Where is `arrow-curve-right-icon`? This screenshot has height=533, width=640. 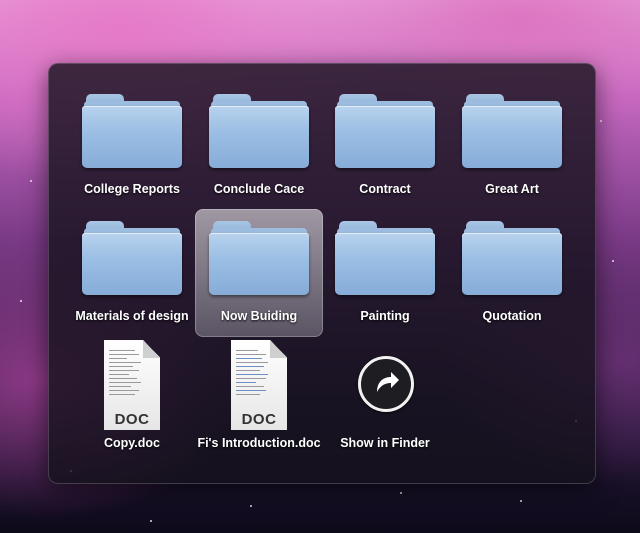 arrow-curve-right-icon is located at coordinates (386, 384).